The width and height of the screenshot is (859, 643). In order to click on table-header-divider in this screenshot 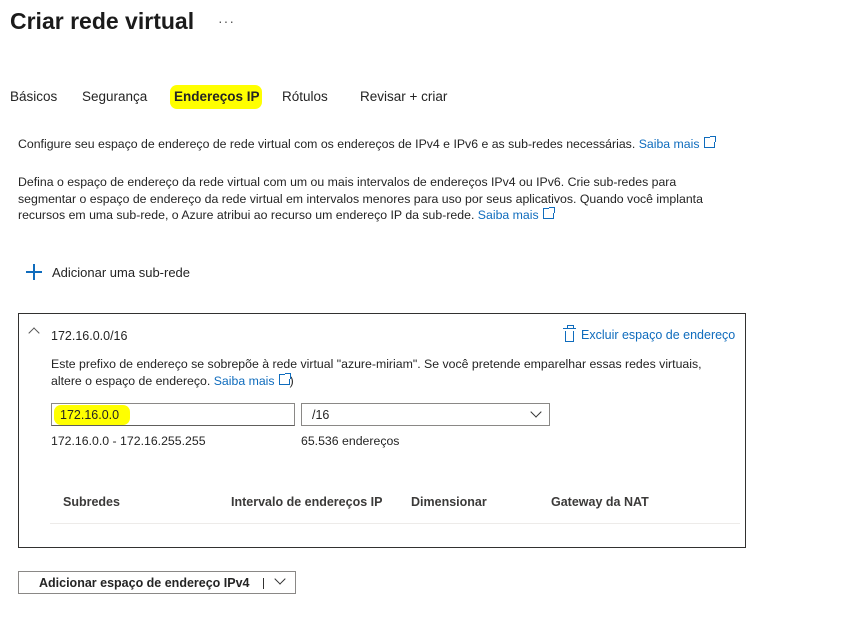, I will do `click(395, 523)`.